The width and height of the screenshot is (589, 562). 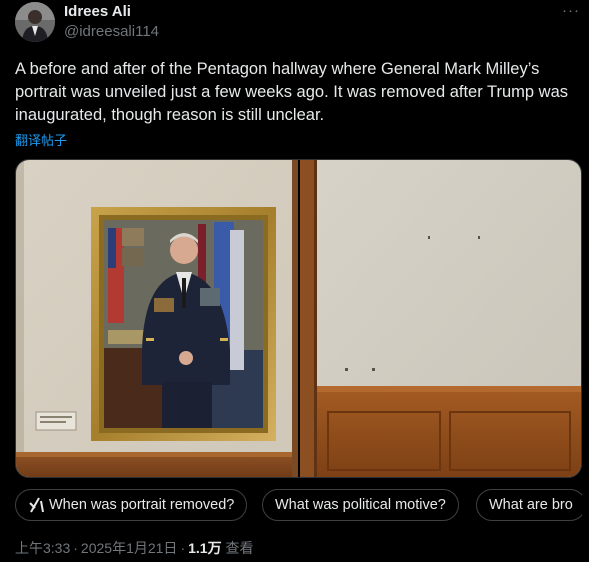 What do you see at coordinates (571, 12) in the screenshot?
I see `more-icon: ···` at bounding box center [571, 12].